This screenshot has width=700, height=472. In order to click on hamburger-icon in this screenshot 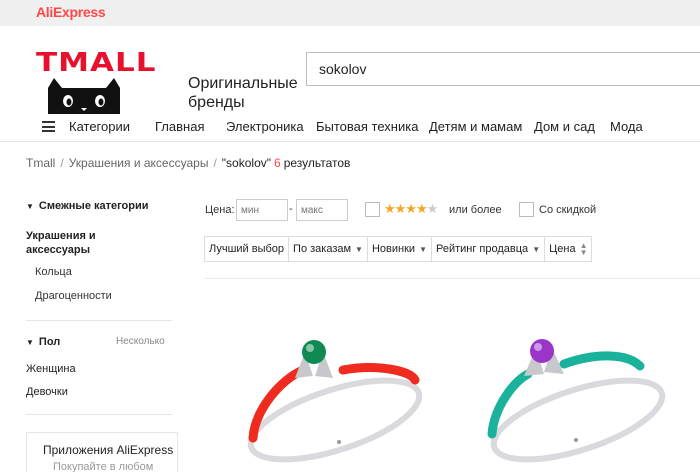, I will do `click(48, 126)`.